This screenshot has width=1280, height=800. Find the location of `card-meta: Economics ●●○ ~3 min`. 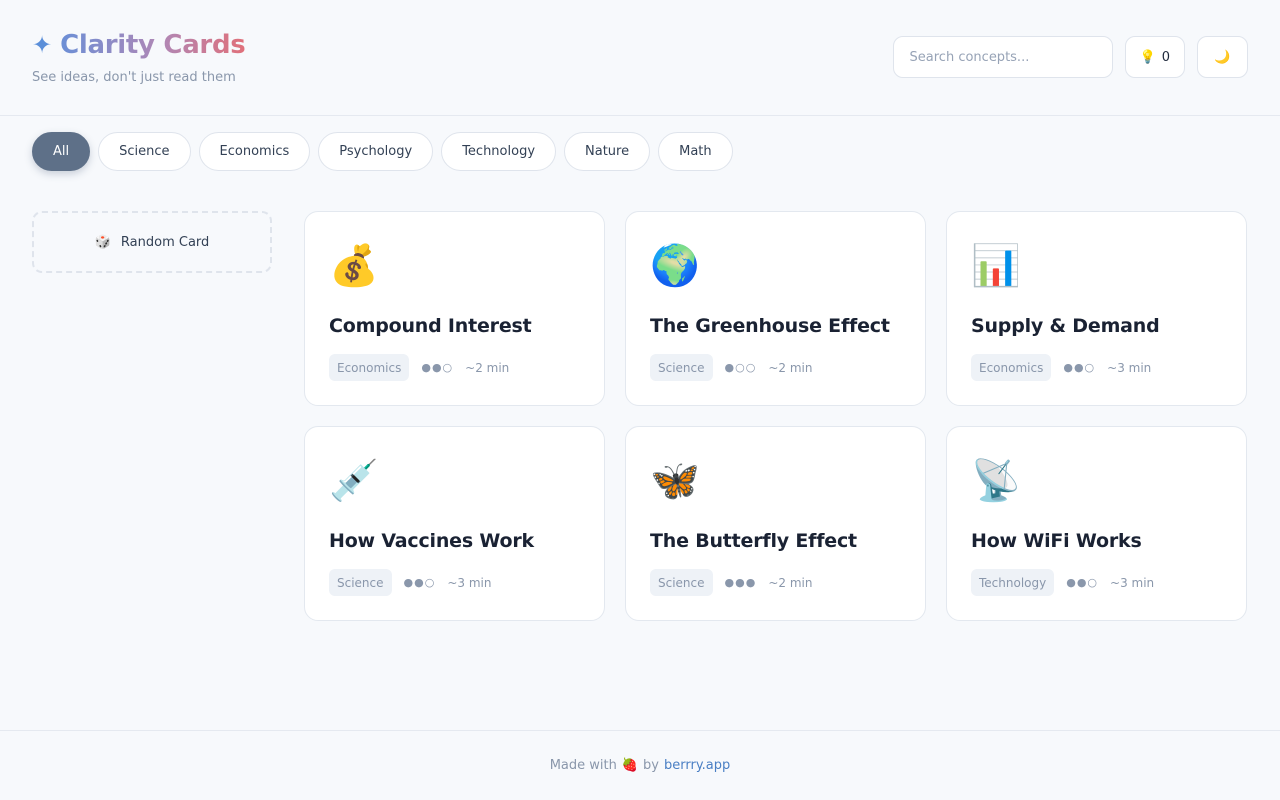

card-meta: Economics ●●○ ~3 min is located at coordinates (1096, 367).